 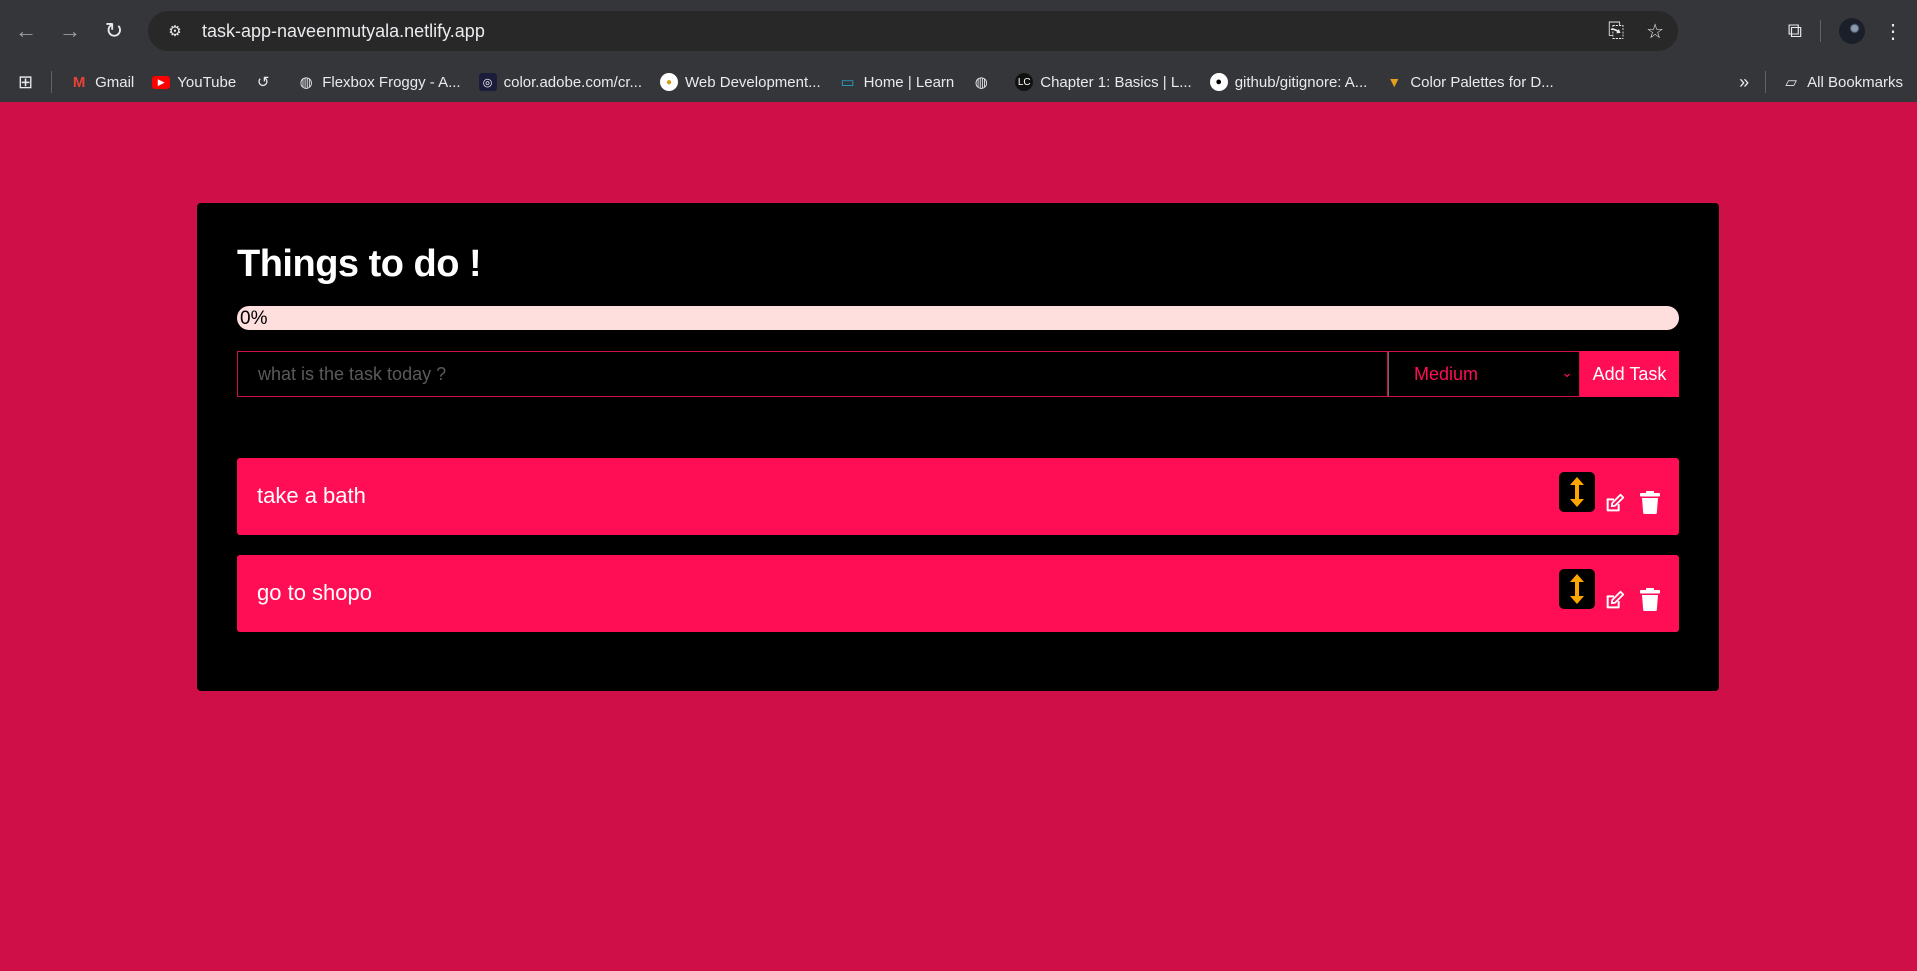 What do you see at coordinates (161, 82) in the screenshot?
I see `youtube-icon: ▶` at bounding box center [161, 82].